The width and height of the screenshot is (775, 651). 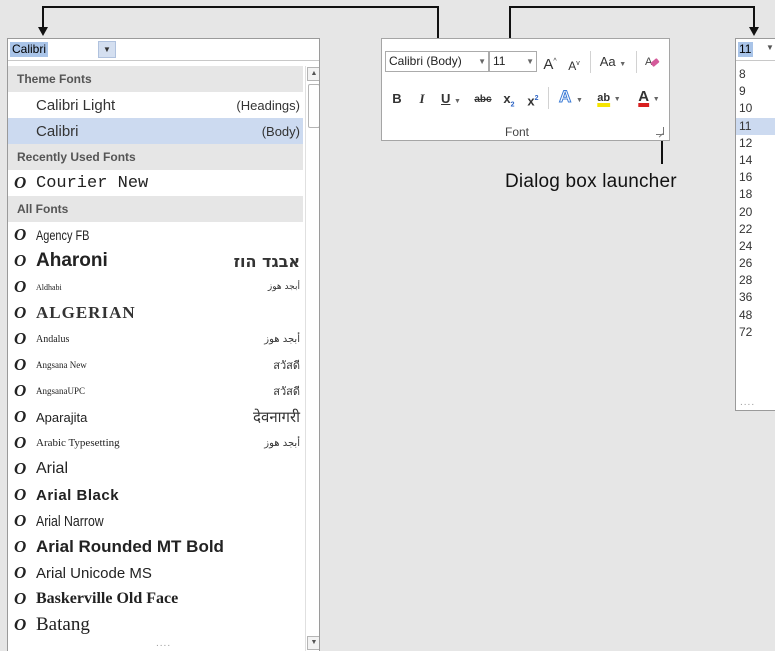 What do you see at coordinates (662, 152) in the screenshot?
I see `callout-line` at bounding box center [662, 152].